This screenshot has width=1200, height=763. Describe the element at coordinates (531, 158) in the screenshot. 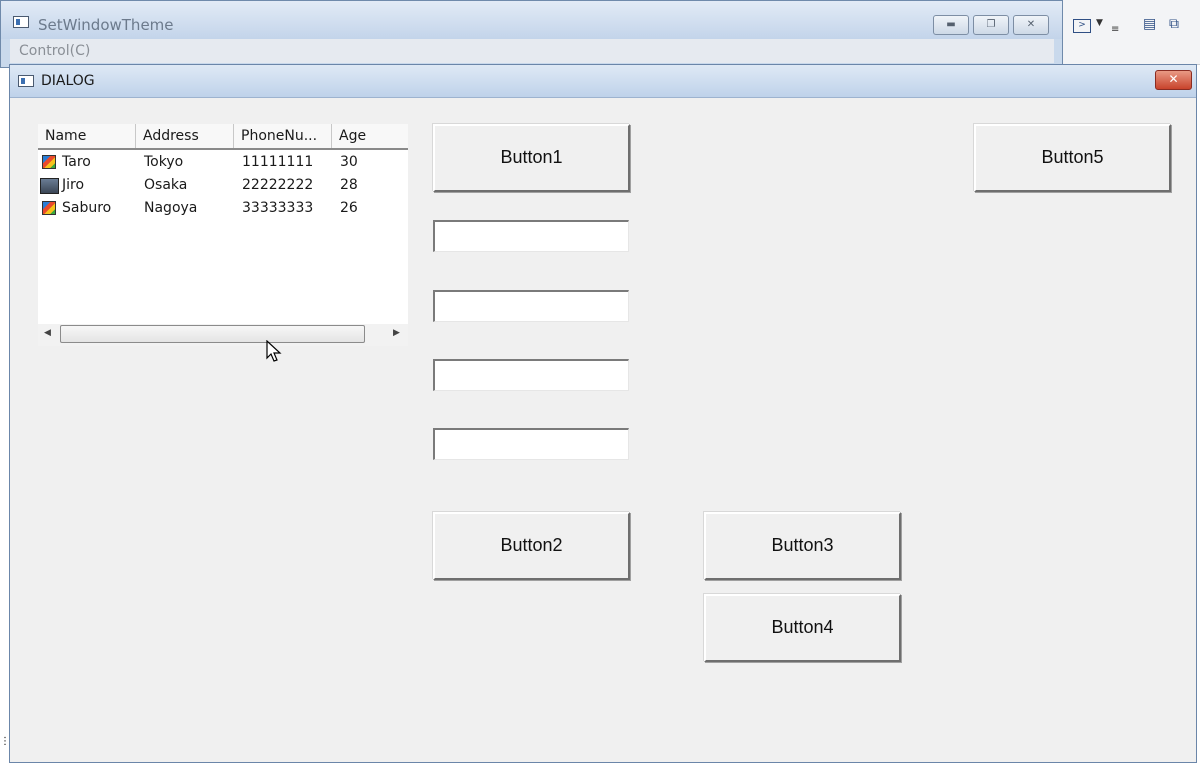

I see `button-1: Button1` at that location.